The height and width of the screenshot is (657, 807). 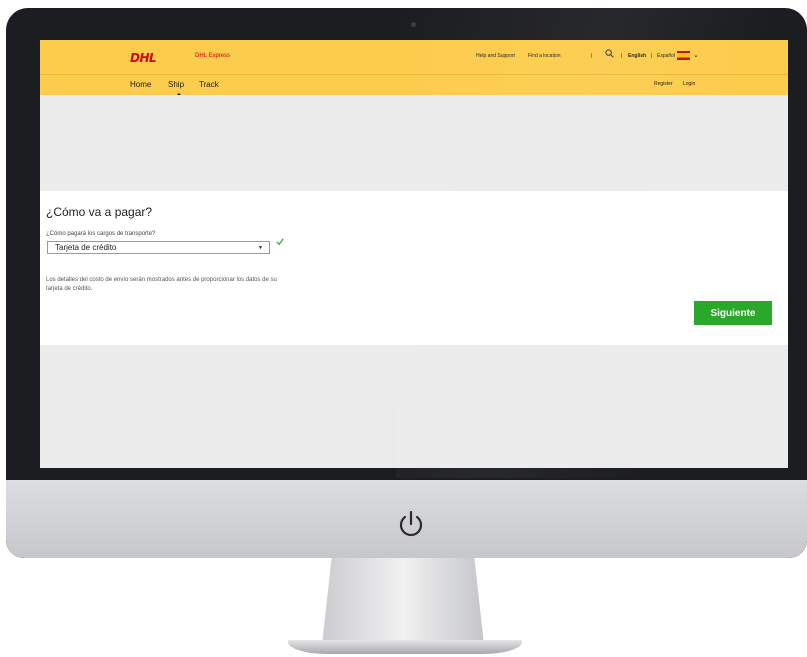 I want to click on next-button: Siguiente, so click(x=733, y=313).